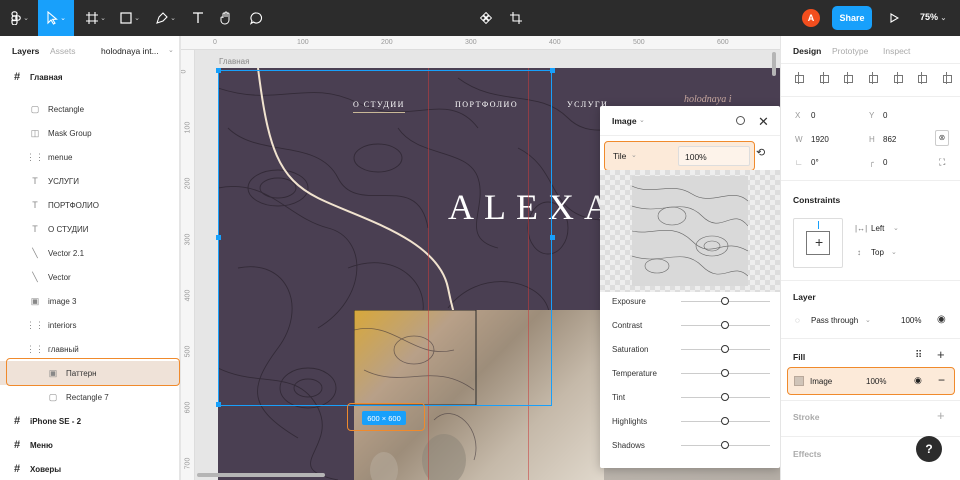 The image size is (960, 480). I want to click on layer-item: ▢ Rectangle 7, so click(90, 397).